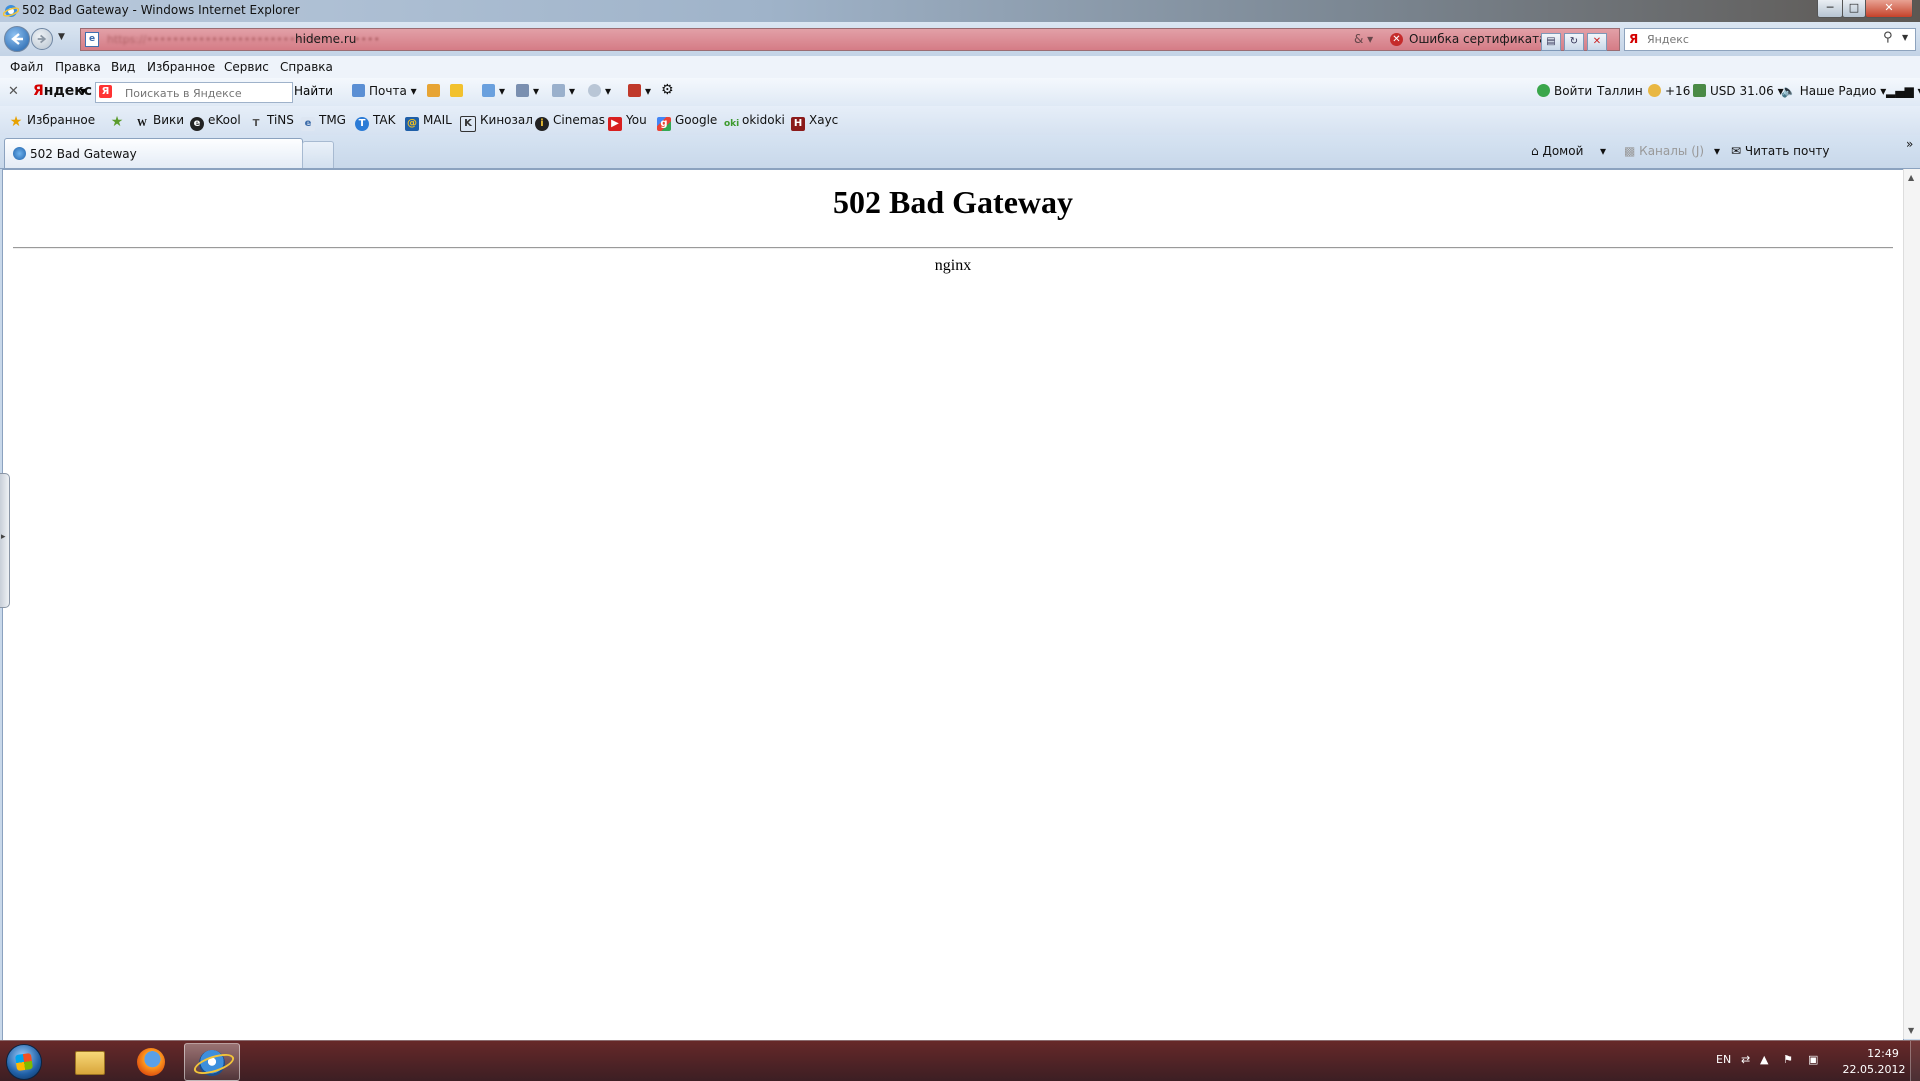 This screenshot has height=1081, width=1920. What do you see at coordinates (246, 67) in the screenshot?
I see `menu-tools: Сервис` at bounding box center [246, 67].